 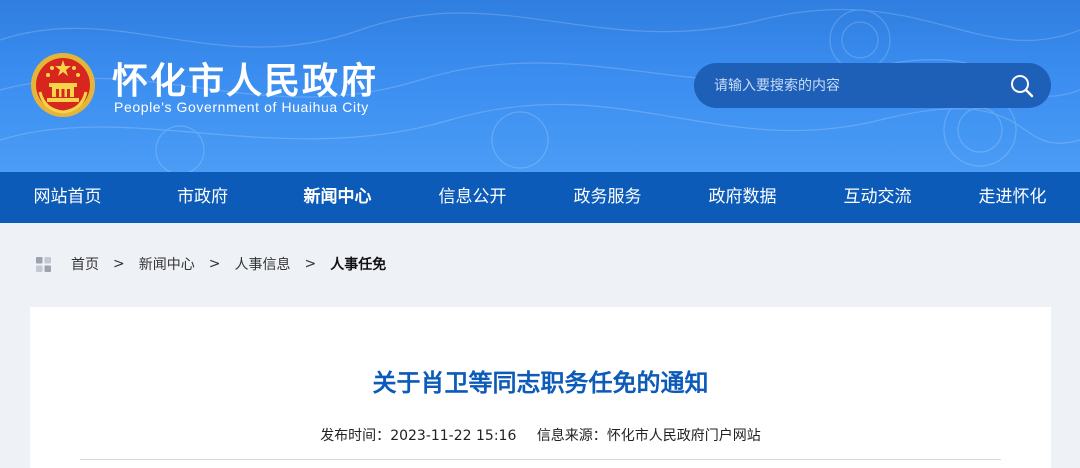 I want to click on article-title: 关于肖卫等同志职务任免的通知, so click(x=540, y=383).